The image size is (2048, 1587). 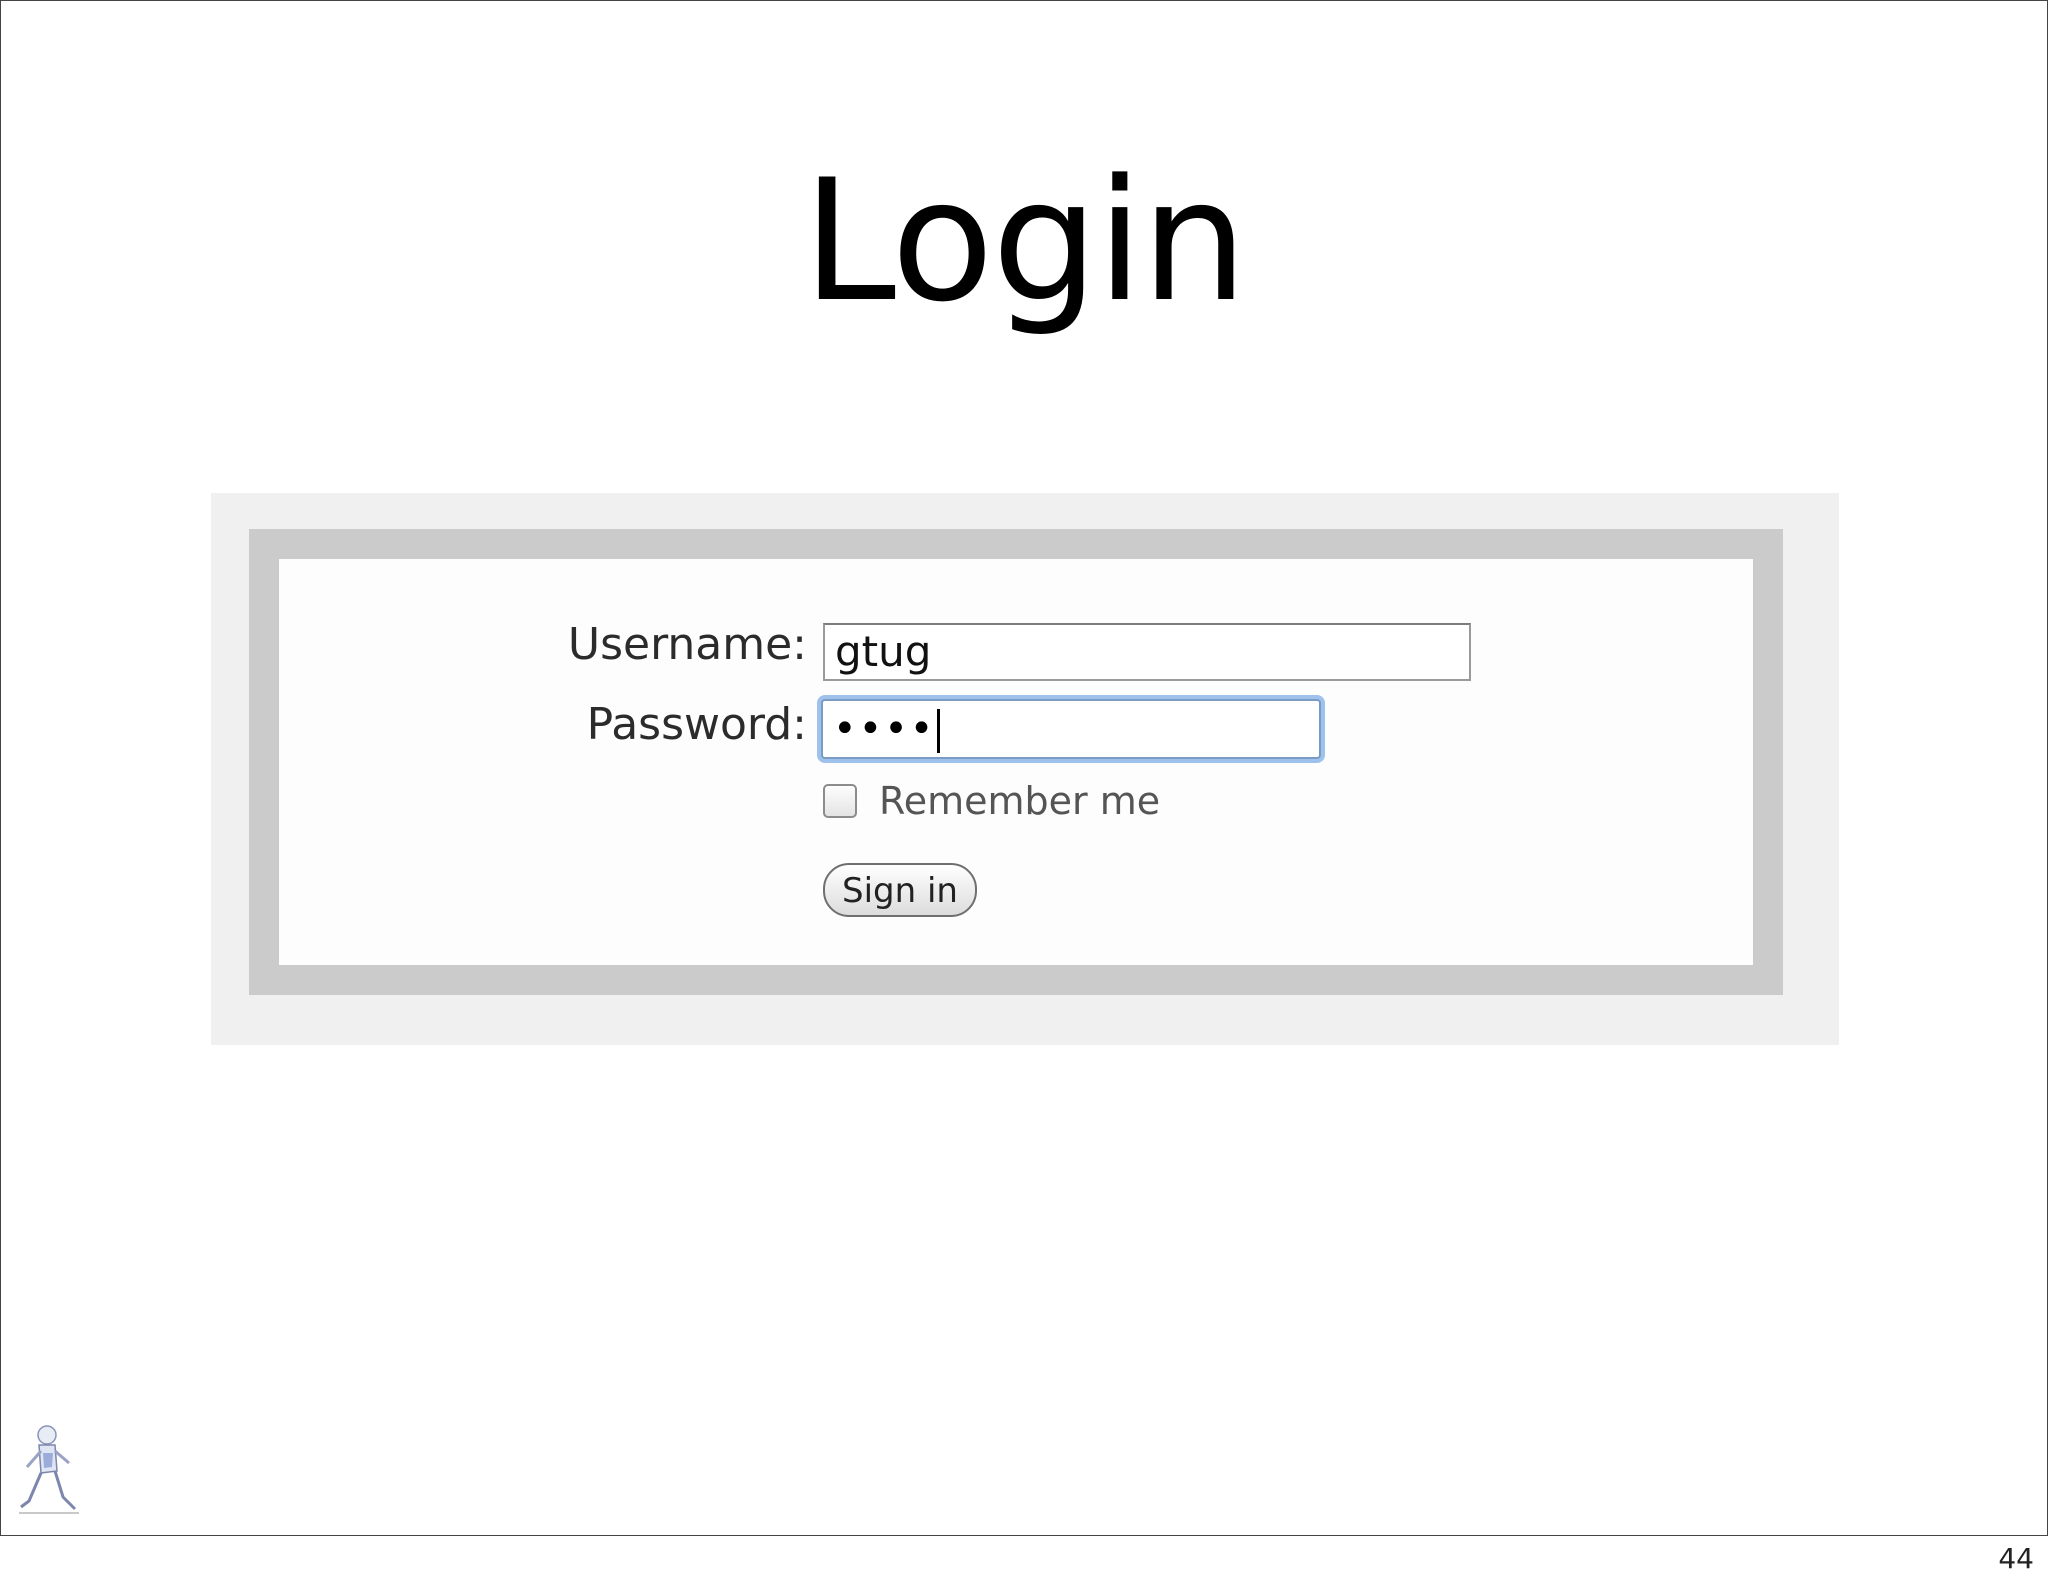 I want to click on password-masked-value: ••••, so click(x=884, y=729).